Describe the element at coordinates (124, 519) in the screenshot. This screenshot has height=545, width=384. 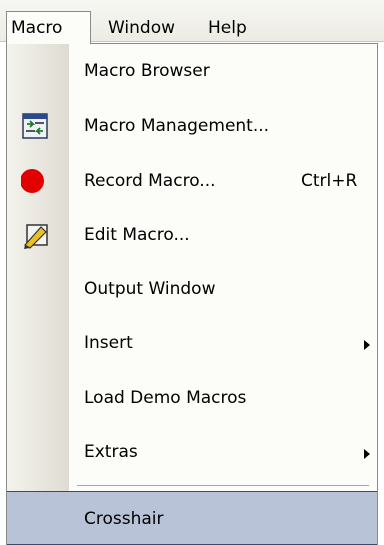
I see `menu-item-label: Crosshair` at that location.